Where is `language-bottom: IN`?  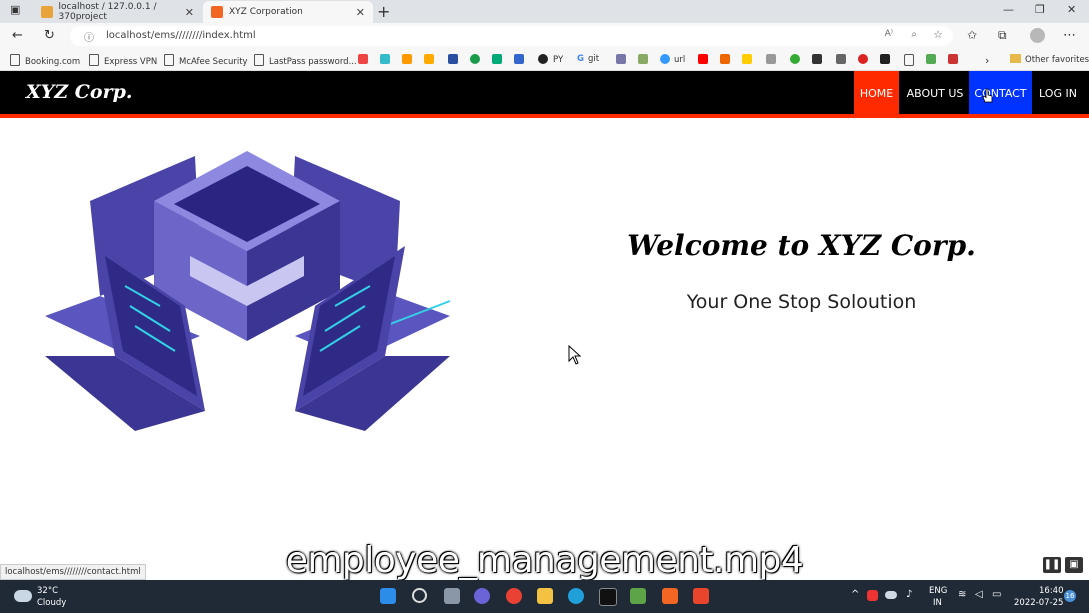
language-bottom: IN is located at coordinates (937, 603).